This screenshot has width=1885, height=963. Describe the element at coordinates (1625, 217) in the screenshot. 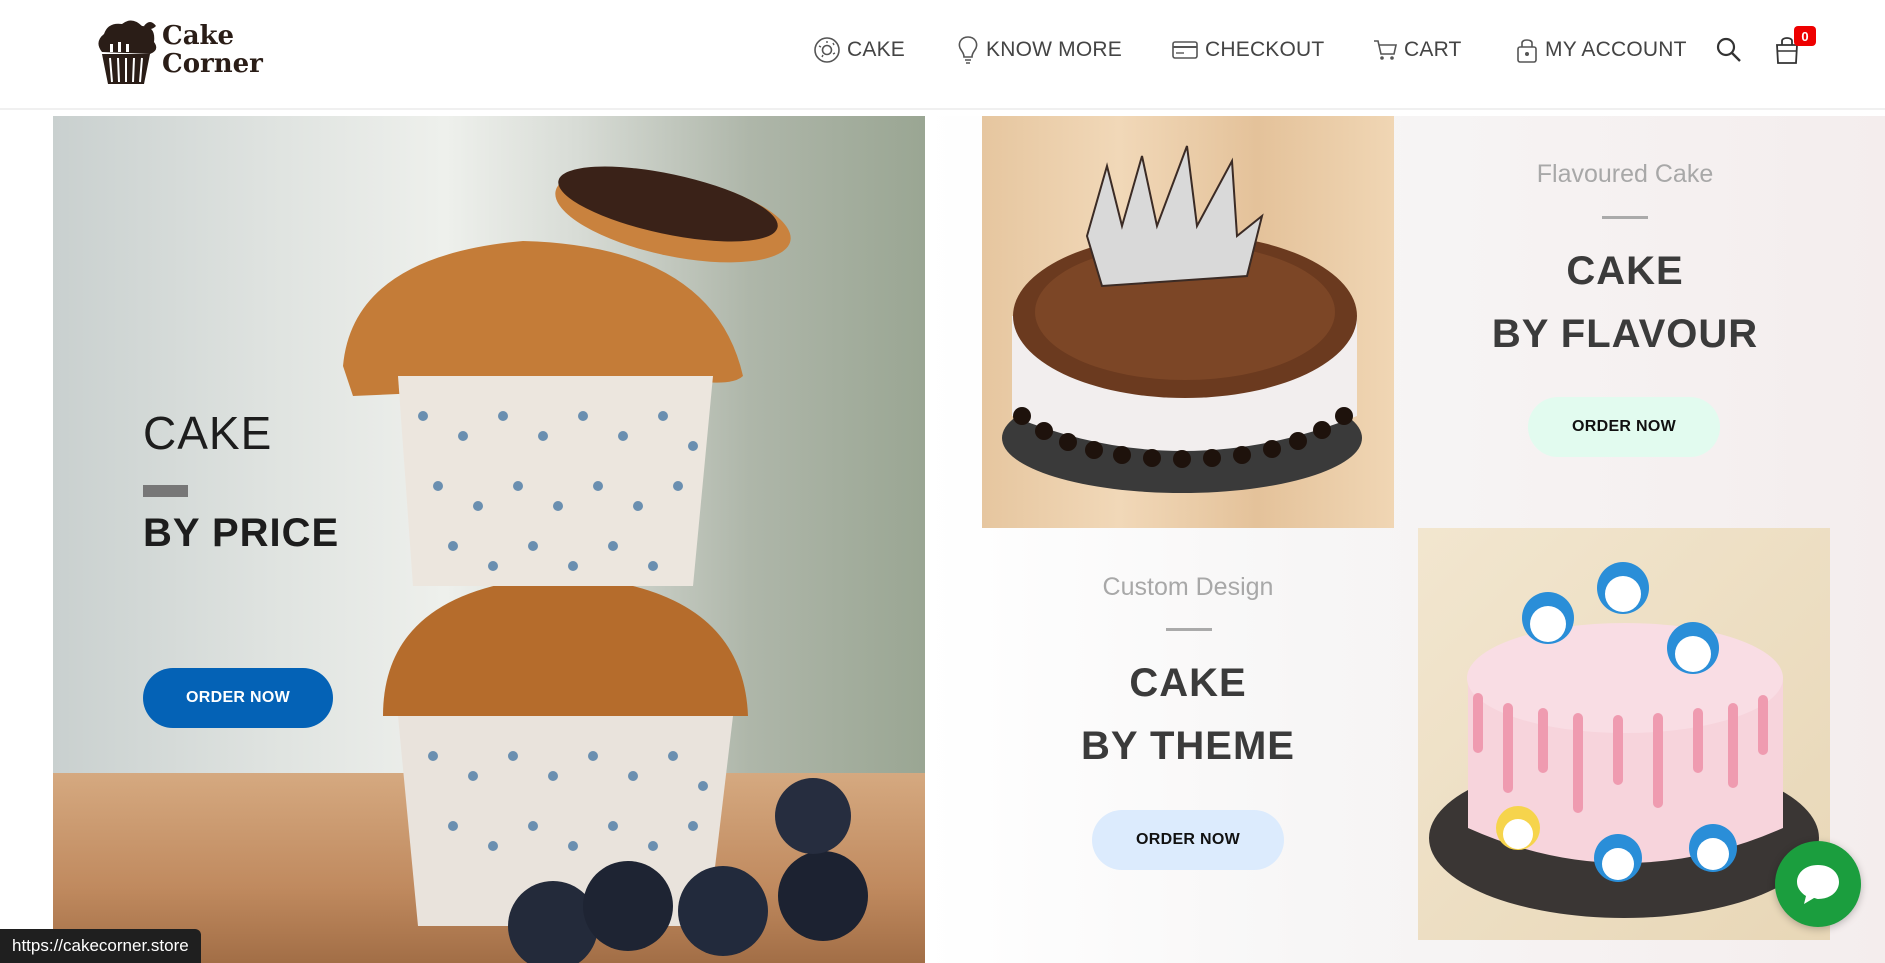

I see `flavour-divider` at that location.